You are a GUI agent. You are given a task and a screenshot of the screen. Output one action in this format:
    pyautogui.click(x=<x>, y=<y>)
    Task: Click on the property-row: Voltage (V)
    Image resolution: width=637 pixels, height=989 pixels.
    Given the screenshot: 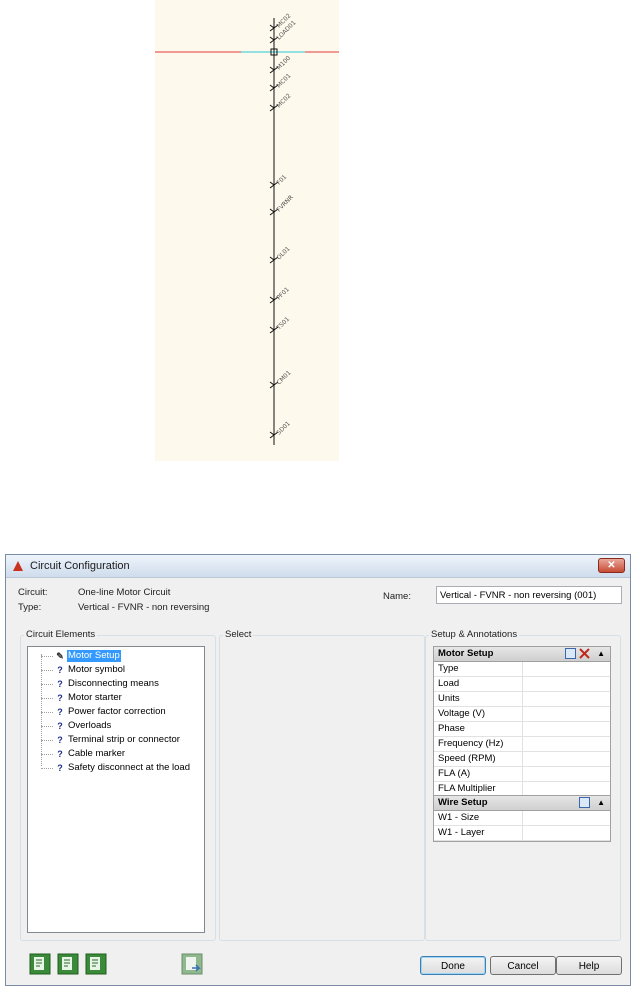 What is the action you would take?
    pyautogui.click(x=522, y=714)
    